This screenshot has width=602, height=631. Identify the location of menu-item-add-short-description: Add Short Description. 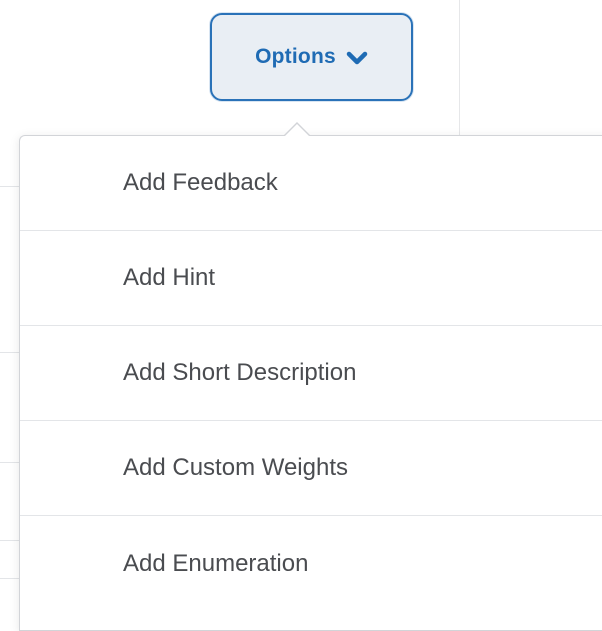
(311, 373).